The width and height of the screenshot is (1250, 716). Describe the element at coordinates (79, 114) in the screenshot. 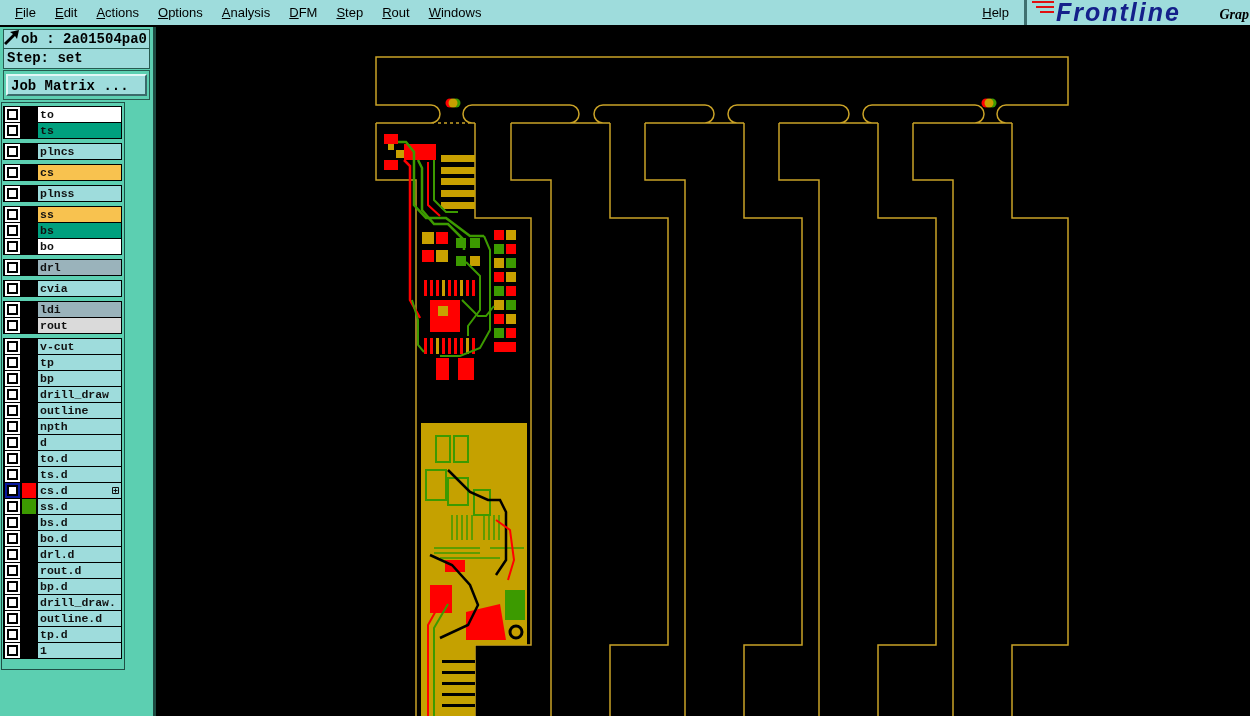

I see `layer-item: to` at that location.